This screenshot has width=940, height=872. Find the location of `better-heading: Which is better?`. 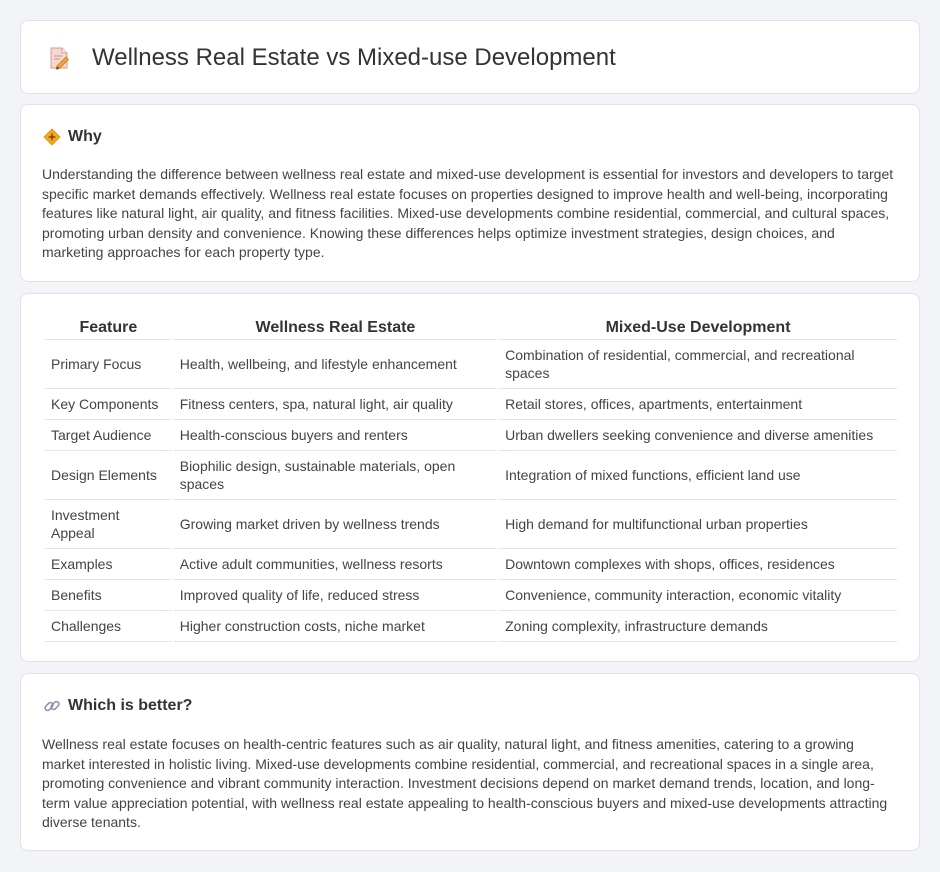

better-heading: Which is better? is located at coordinates (117, 706).